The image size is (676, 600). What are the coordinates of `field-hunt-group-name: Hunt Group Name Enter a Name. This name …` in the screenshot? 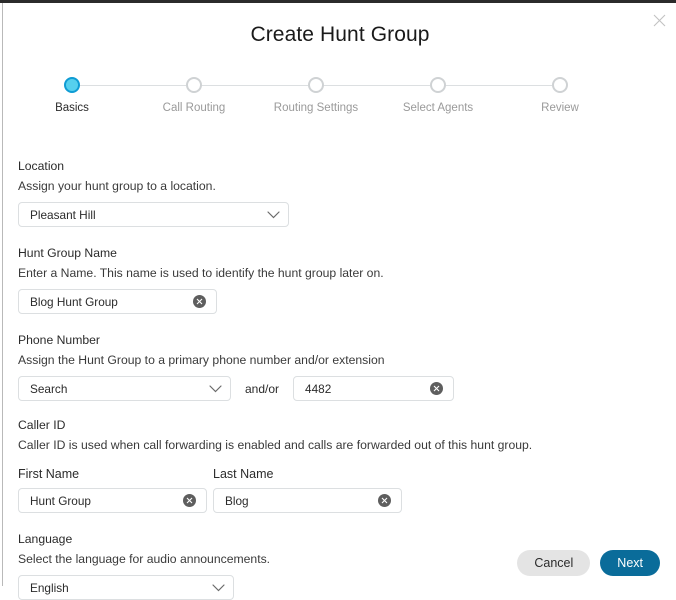 It's located at (343, 279).